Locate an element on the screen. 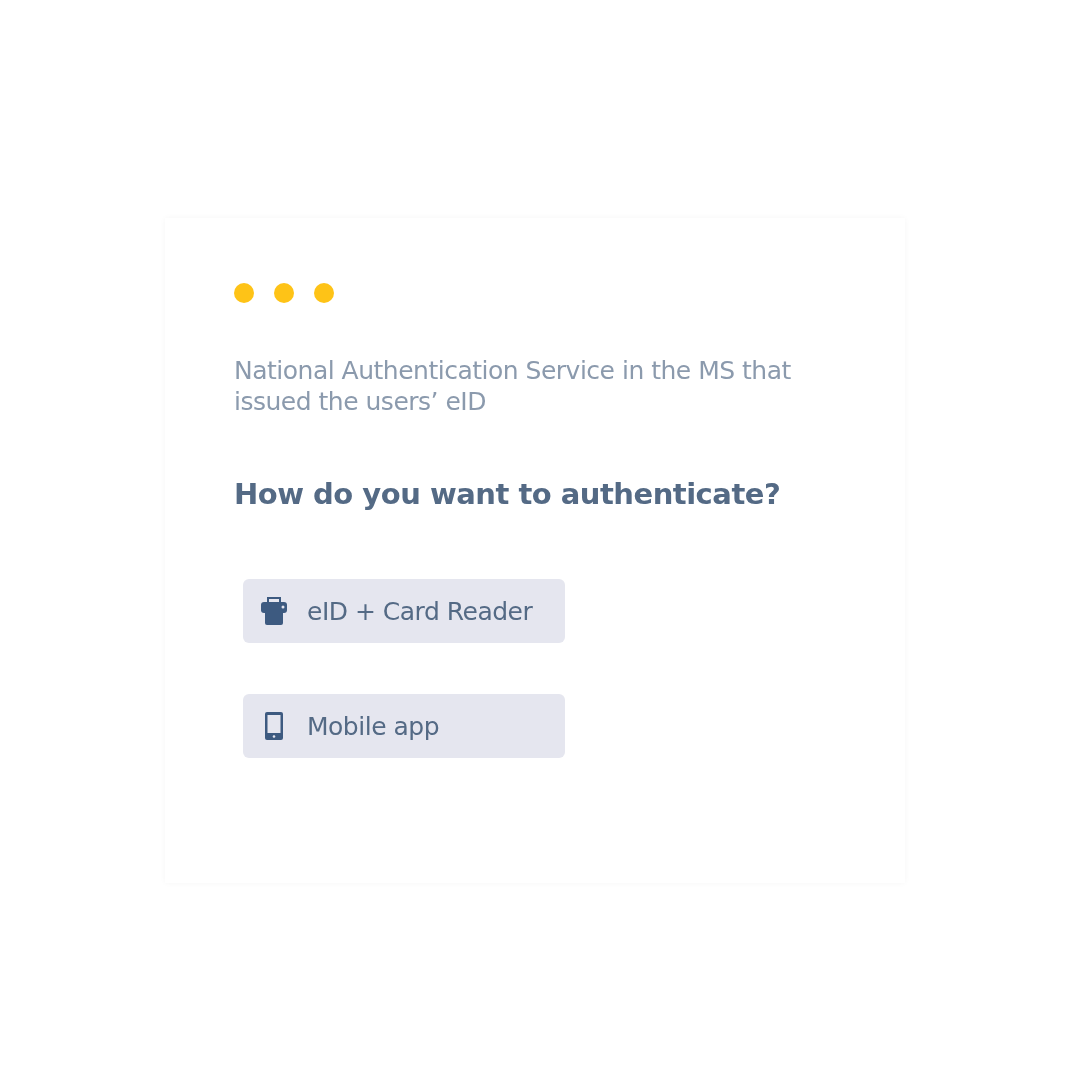 This screenshot has width=1080, height=1080. smartphone-icon is located at coordinates (274, 726).